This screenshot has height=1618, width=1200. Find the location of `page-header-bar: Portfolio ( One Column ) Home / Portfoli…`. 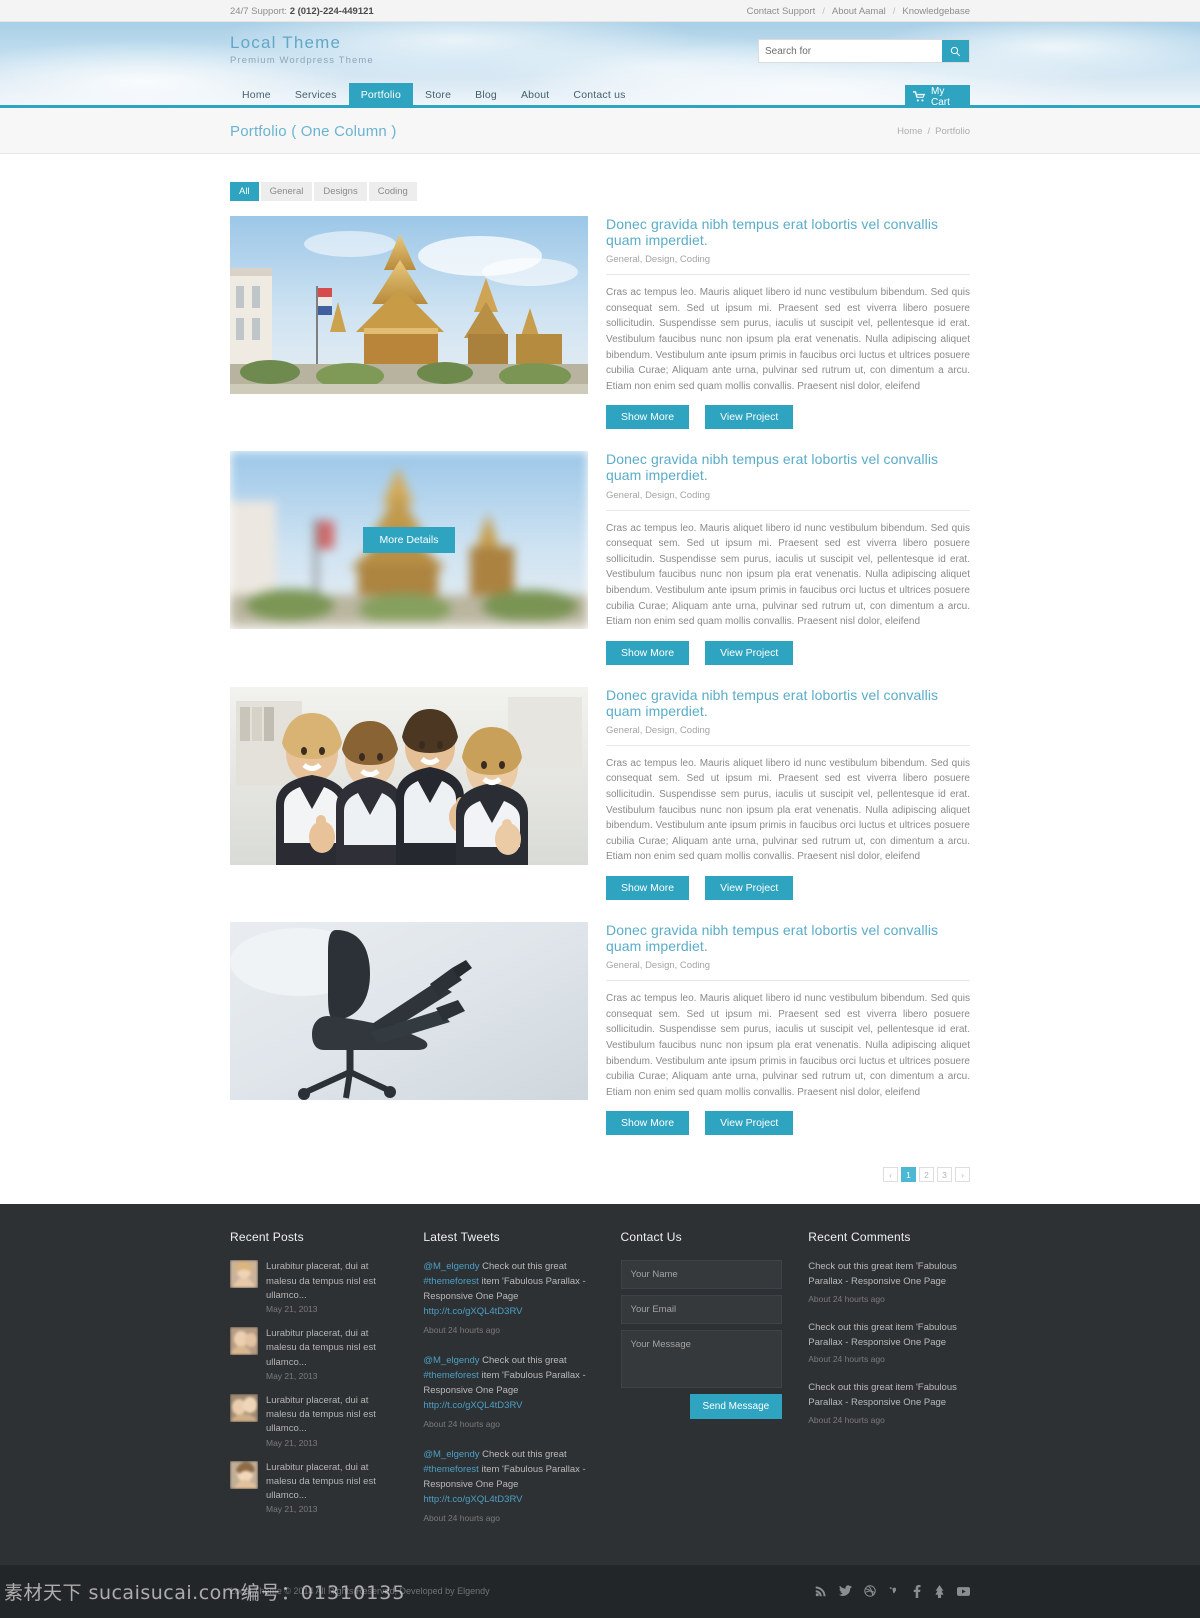

page-header-bar: Portfolio ( One Column ) Home / Portfoli… is located at coordinates (600, 131).